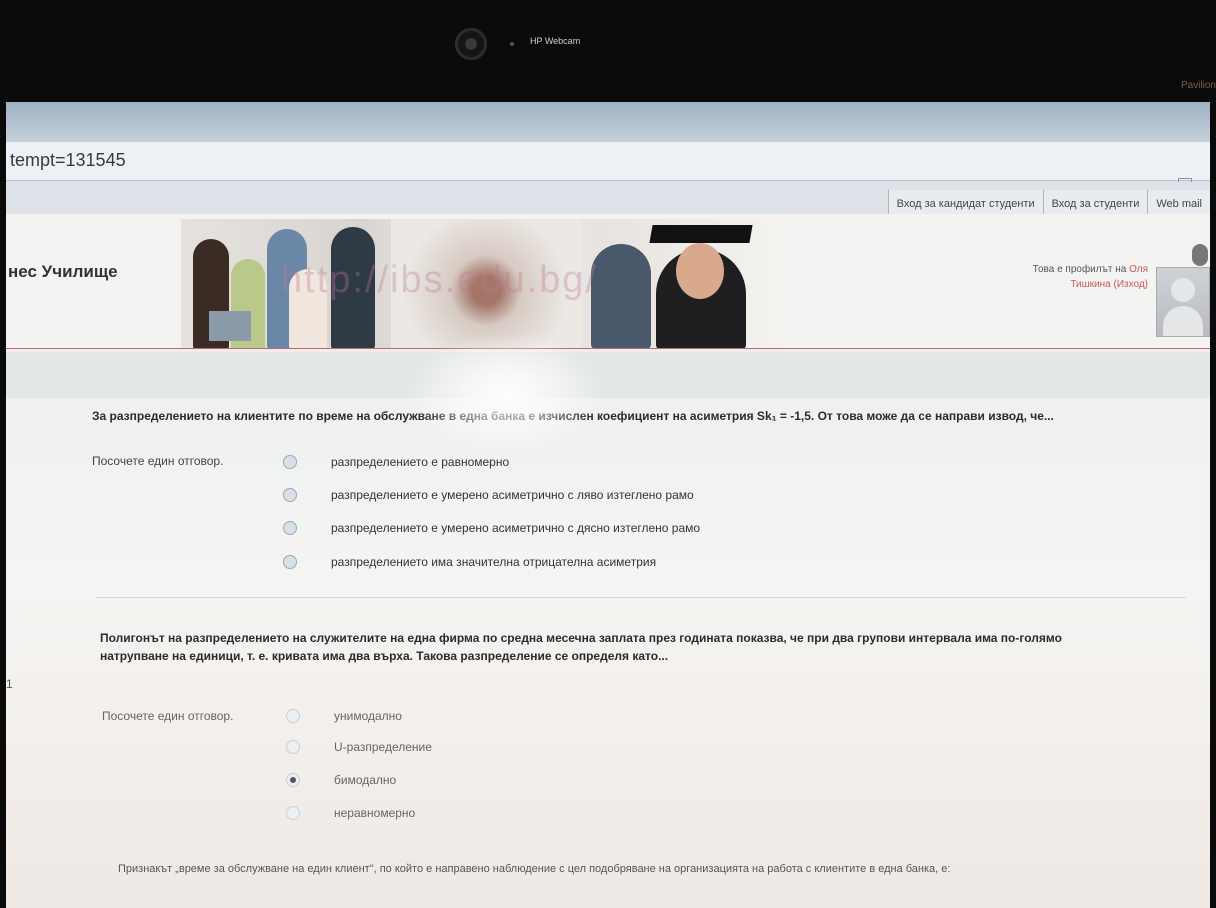 Image resolution: width=1216 pixels, height=908 pixels. I want to click on question-2-option-4: неравномерно, so click(350, 813).